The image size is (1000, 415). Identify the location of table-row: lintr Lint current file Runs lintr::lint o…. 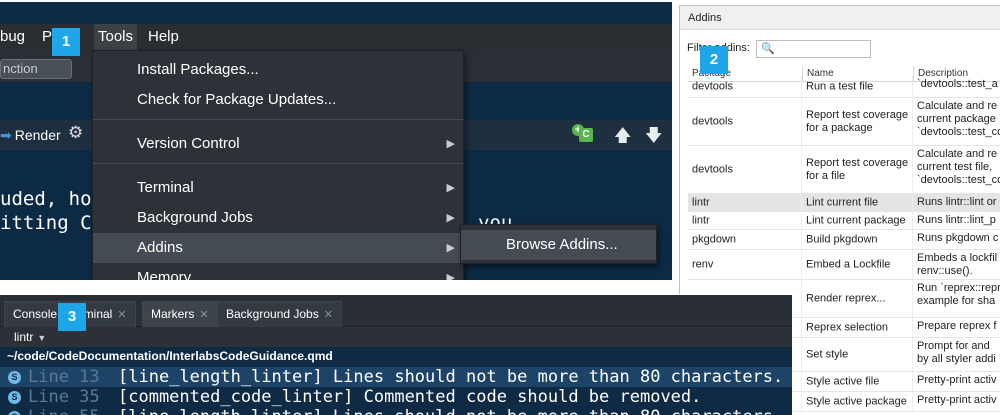
(844, 203).